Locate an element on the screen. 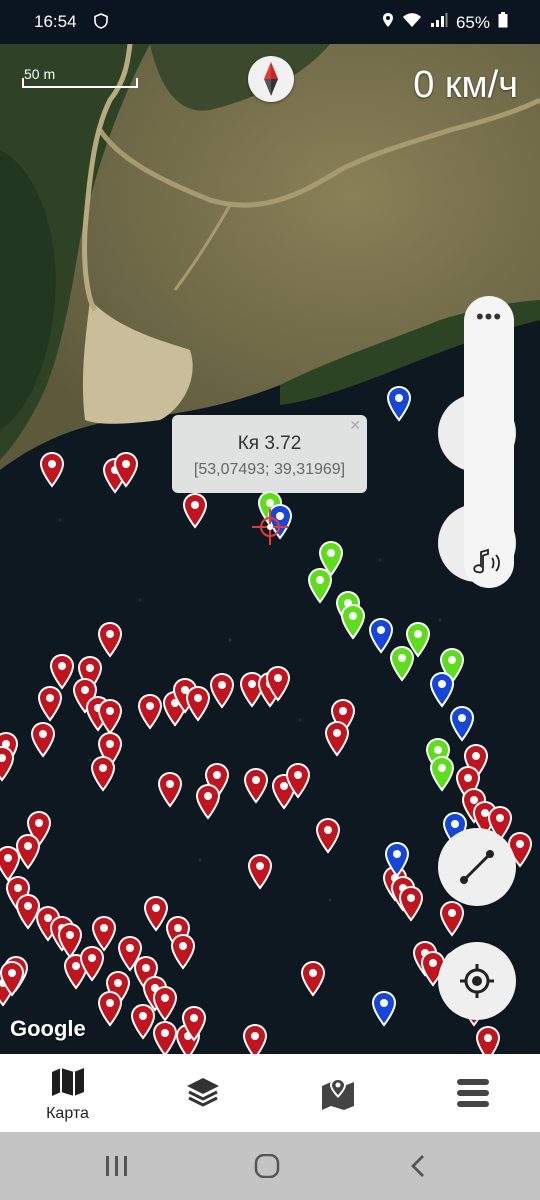 Image resolution: width=540 pixels, height=1200 pixels. marker-info-popup: ✕ Кя 3.72 [53,07493; 39,31969] is located at coordinates (269, 454).